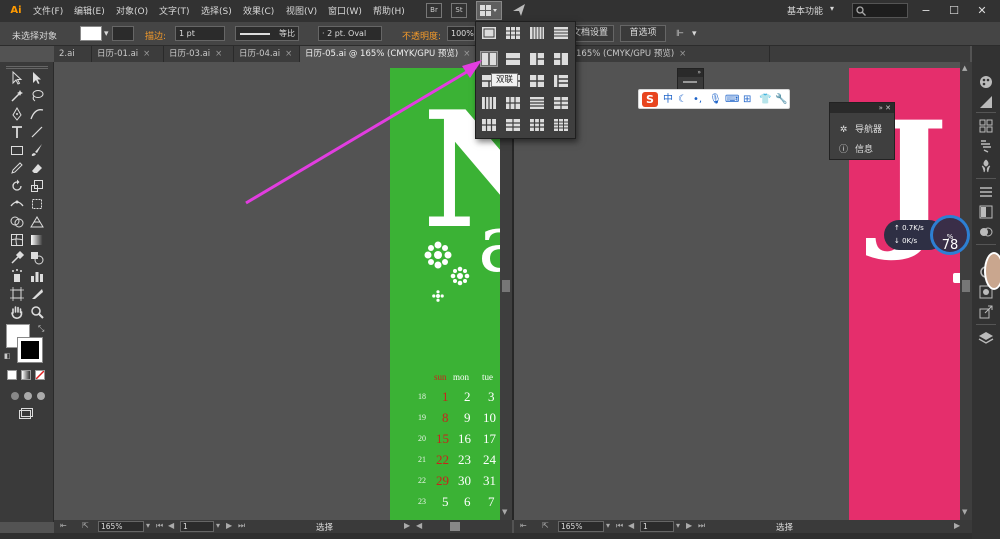 This screenshot has height=539, width=1000. Describe the element at coordinates (85, 525) in the screenshot. I see `share-icon: ⇱` at that location.